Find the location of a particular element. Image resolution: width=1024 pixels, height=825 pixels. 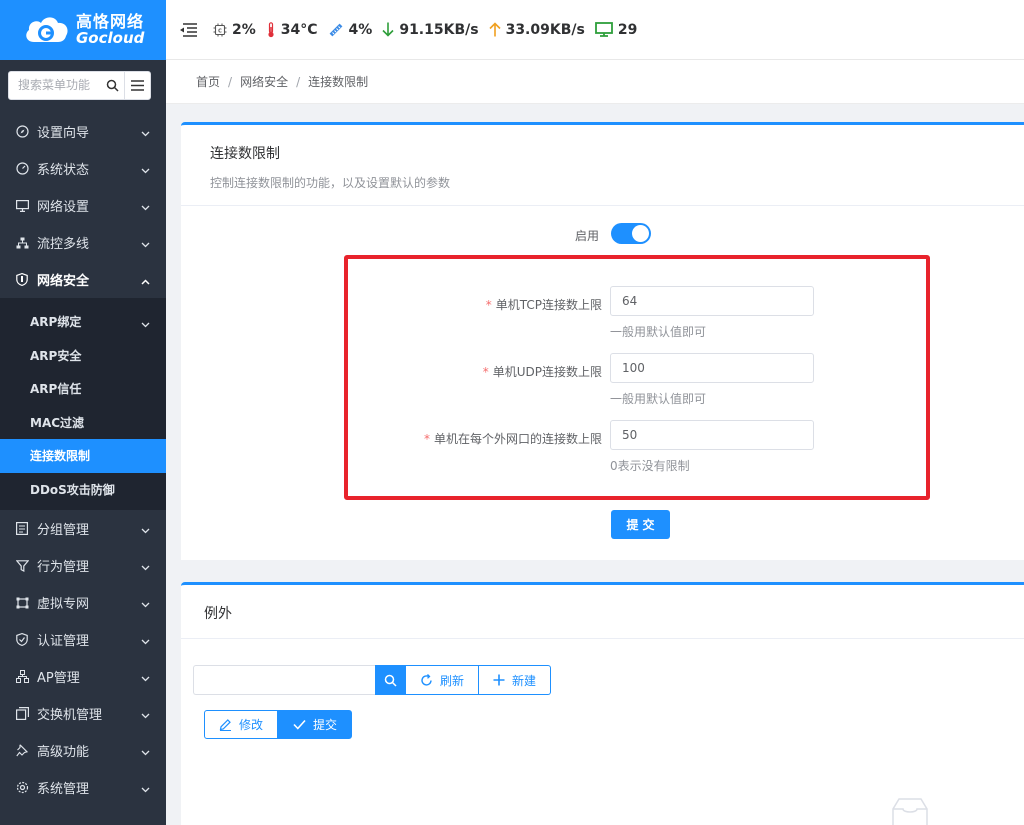

wan-limit-hint: 0表示没有限制 is located at coordinates (650, 466).